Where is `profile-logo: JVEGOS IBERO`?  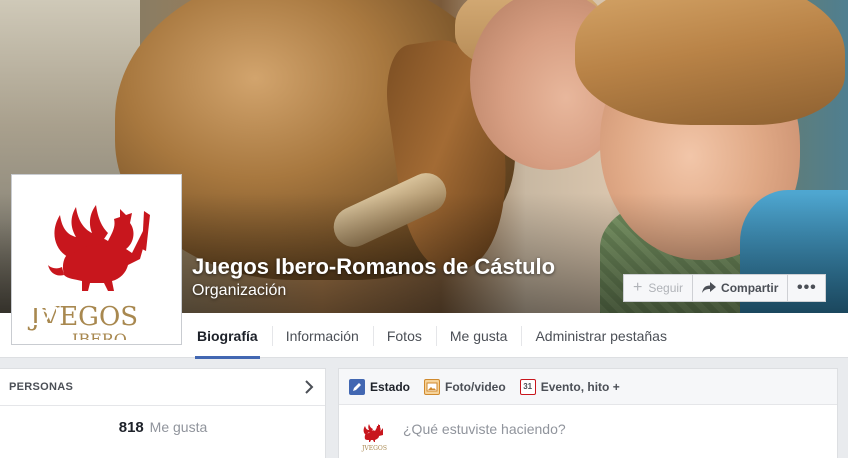 profile-logo: JVEGOS IBERO is located at coordinates (96, 259).